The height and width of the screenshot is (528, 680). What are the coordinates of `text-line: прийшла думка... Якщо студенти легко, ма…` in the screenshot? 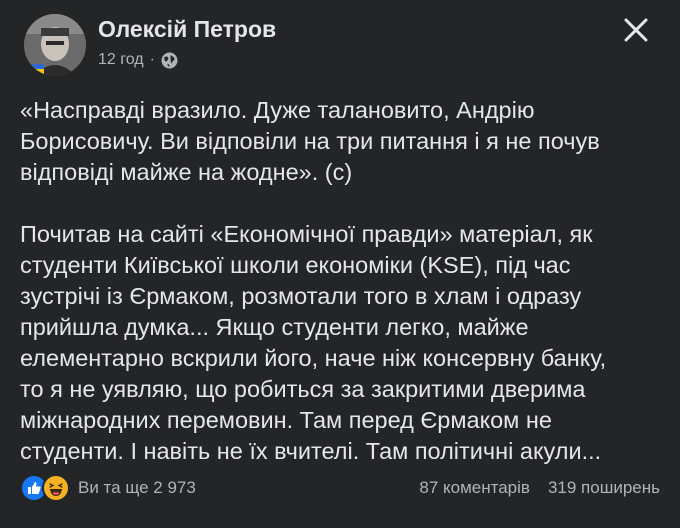 It's located at (274, 327).